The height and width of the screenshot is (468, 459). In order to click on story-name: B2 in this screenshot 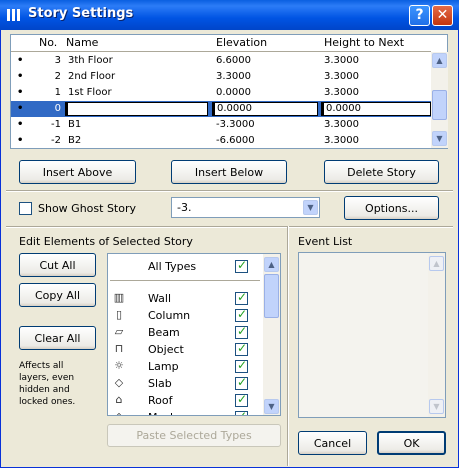, I will do `click(75, 140)`.